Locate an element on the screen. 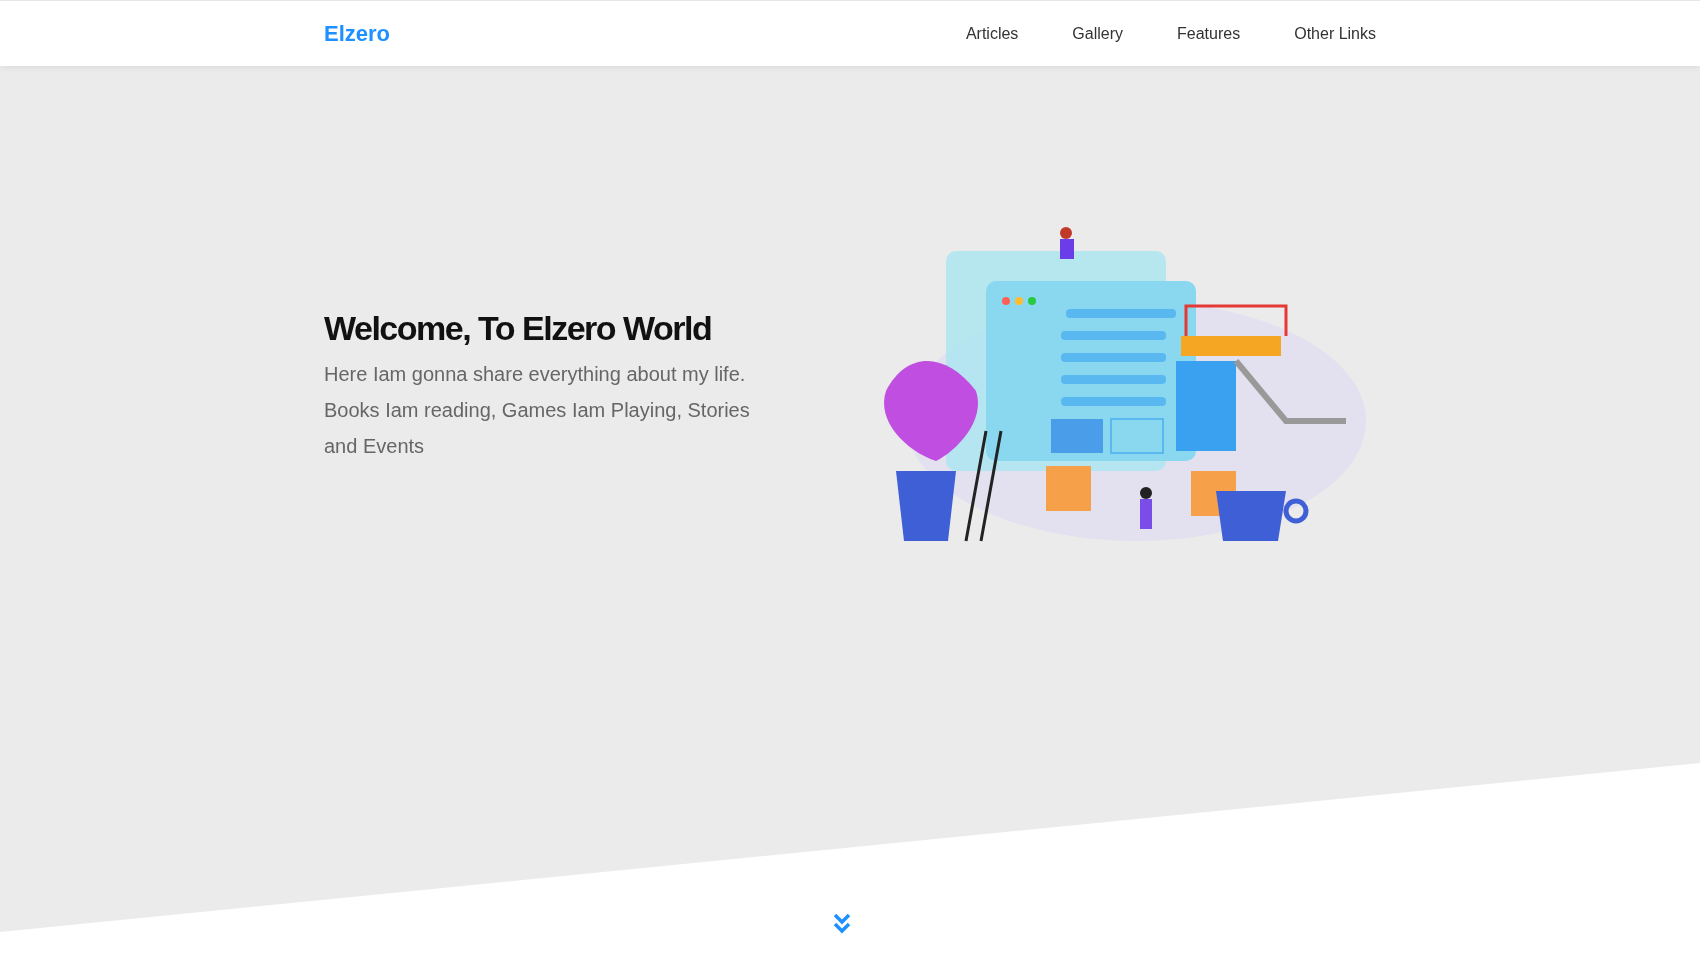  hero-description: Here Iam gonna share everything about my life. Books Iam reading, Games Iam Playing, Stories and Events is located at coordinates (537, 411).